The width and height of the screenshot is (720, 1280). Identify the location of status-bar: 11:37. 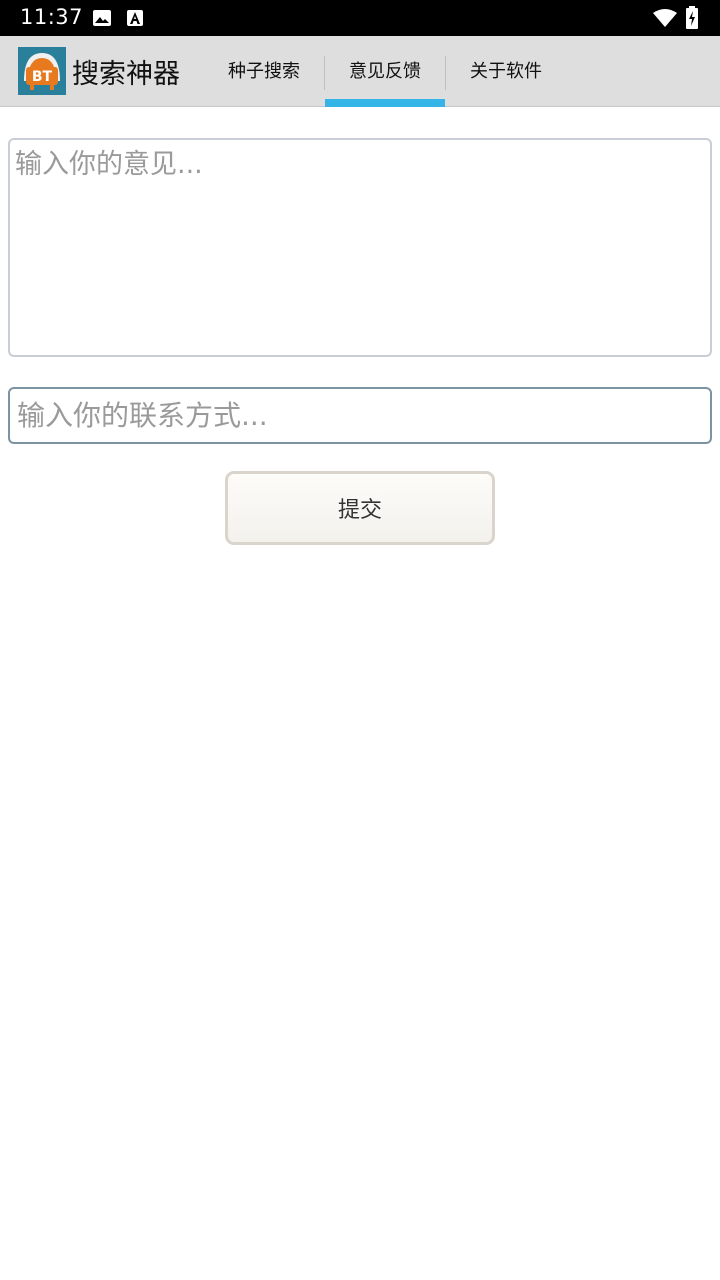
(360, 18).